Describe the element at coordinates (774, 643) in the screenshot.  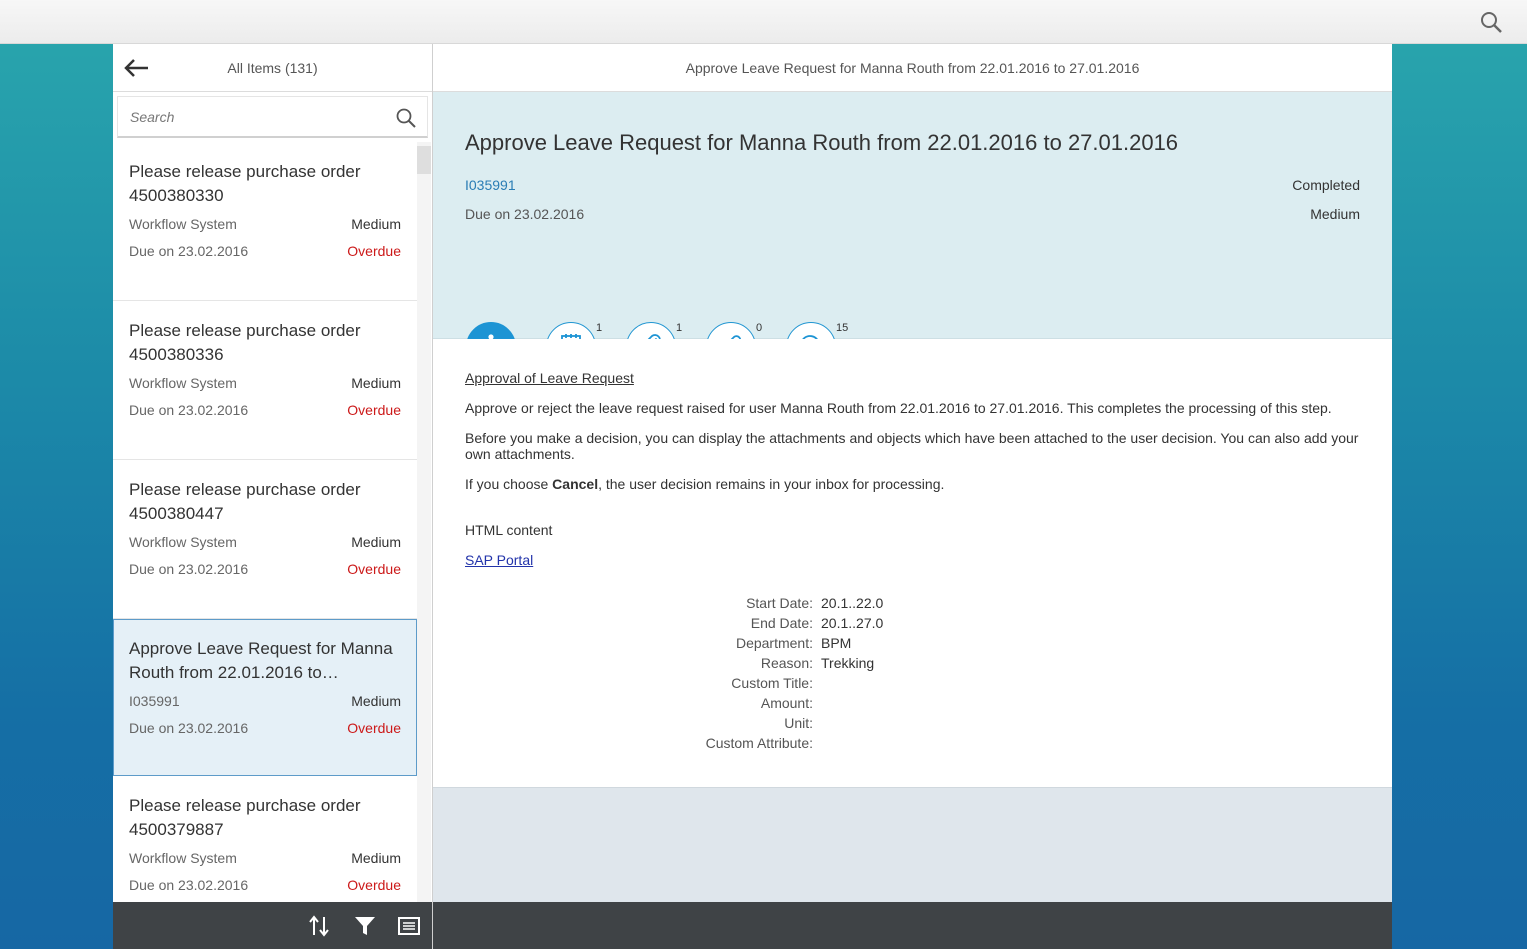
I see `property-label: Department:` at that location.